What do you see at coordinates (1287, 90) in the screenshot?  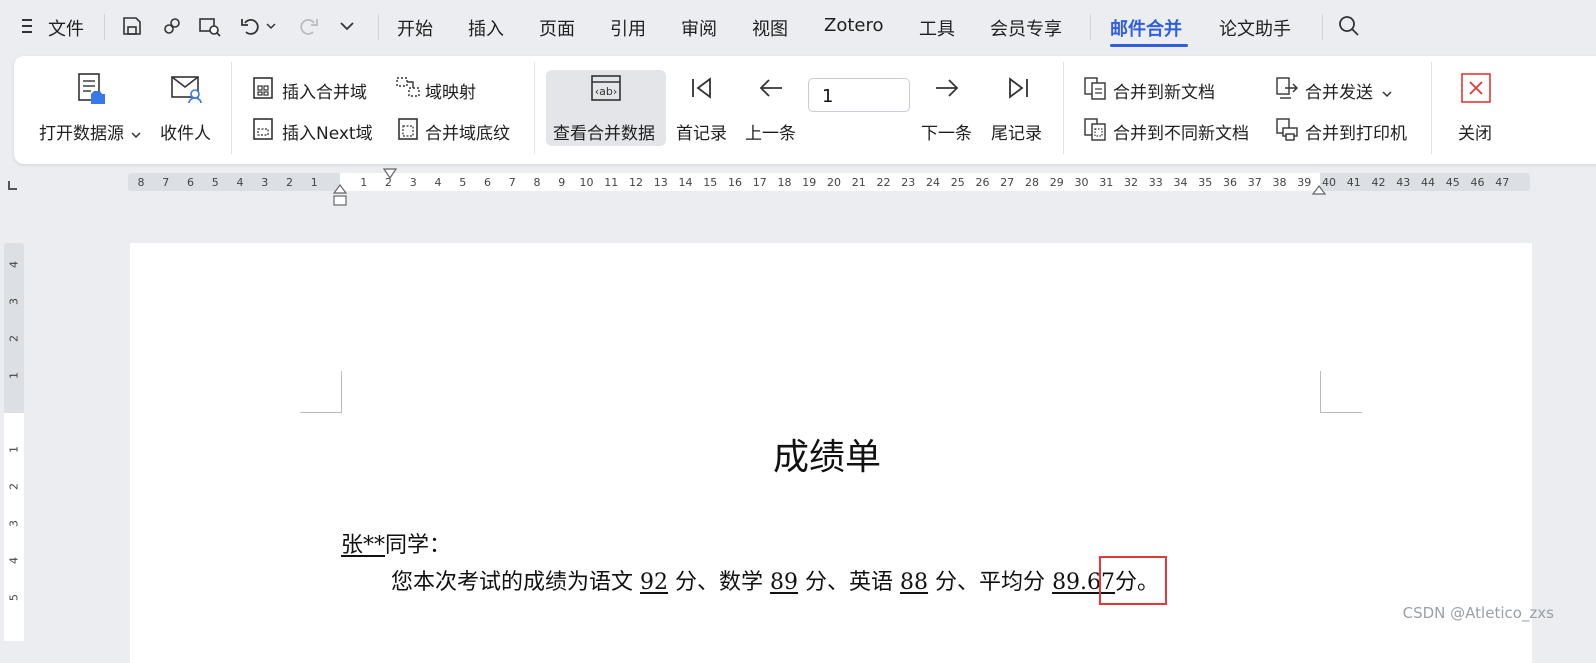 I see `merge-send-icon` at bounding box center [1287, 90].